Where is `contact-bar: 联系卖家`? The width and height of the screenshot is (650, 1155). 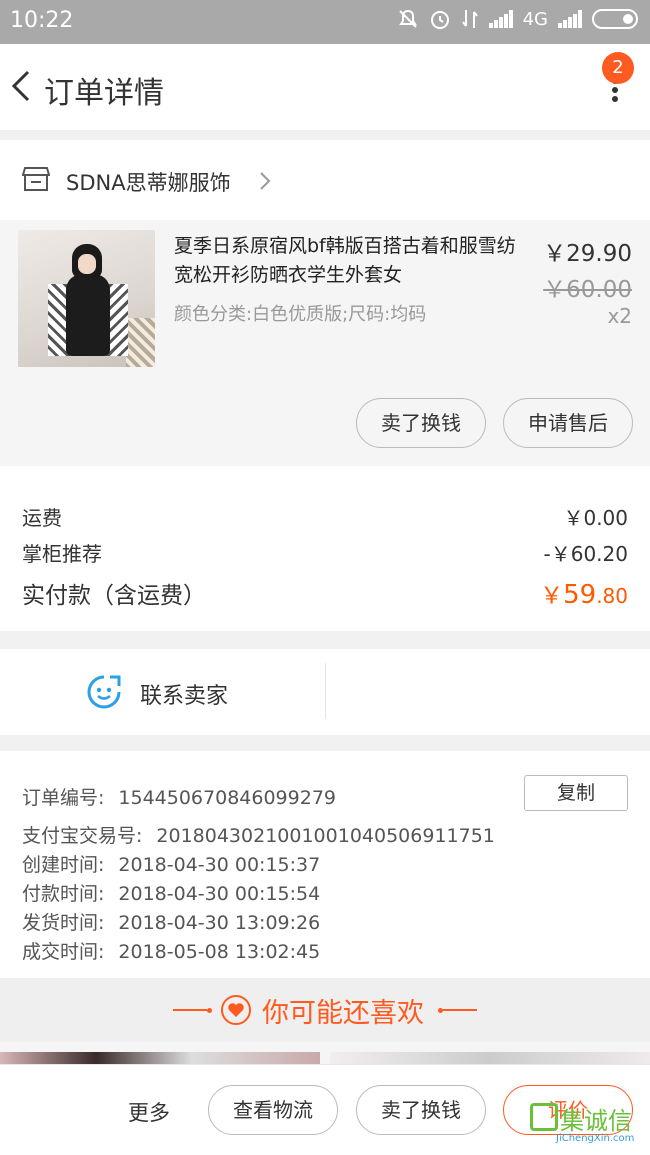 contact-bar: 联系卖家 is located at coordinates (325, 692).